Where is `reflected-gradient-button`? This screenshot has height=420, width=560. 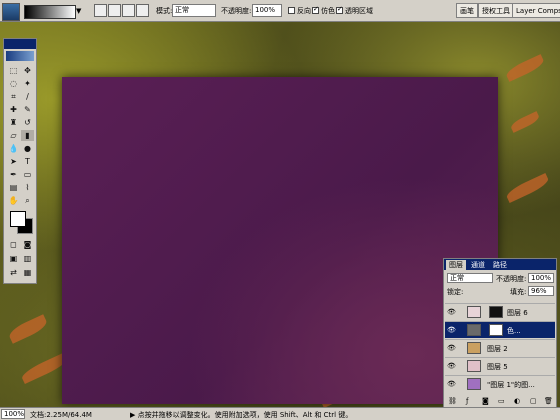 reflected-gradient-button is located at coordinates (142, 10).